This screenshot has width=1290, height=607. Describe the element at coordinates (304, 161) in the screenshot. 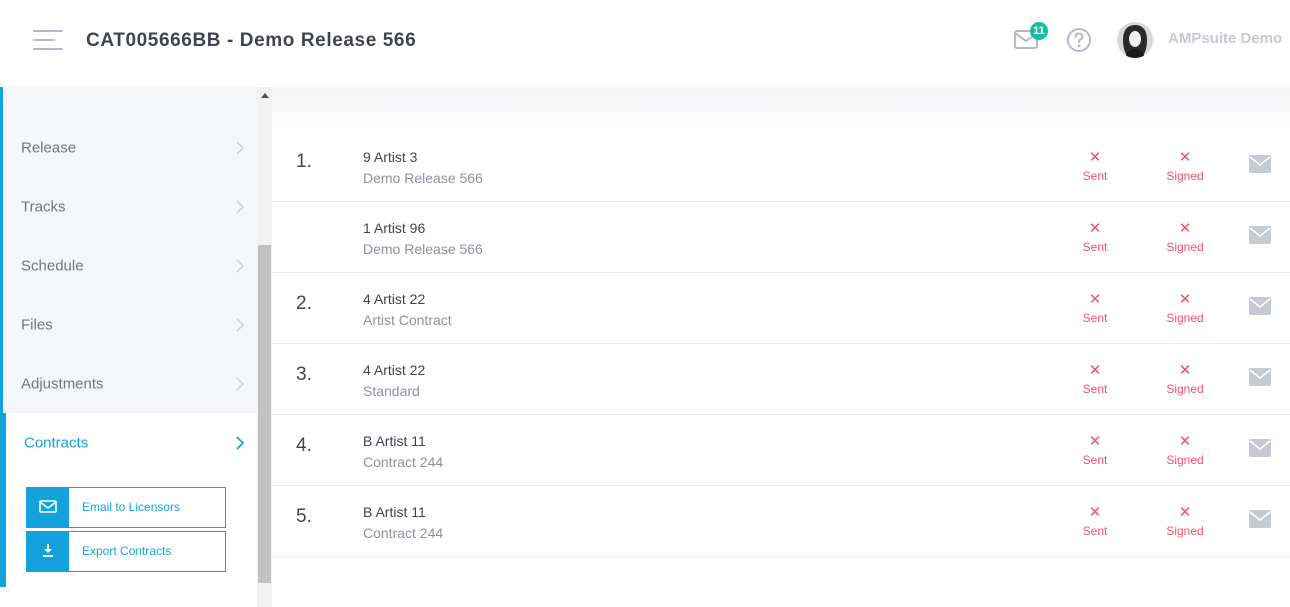

I see `row-number: 1.` at that location.